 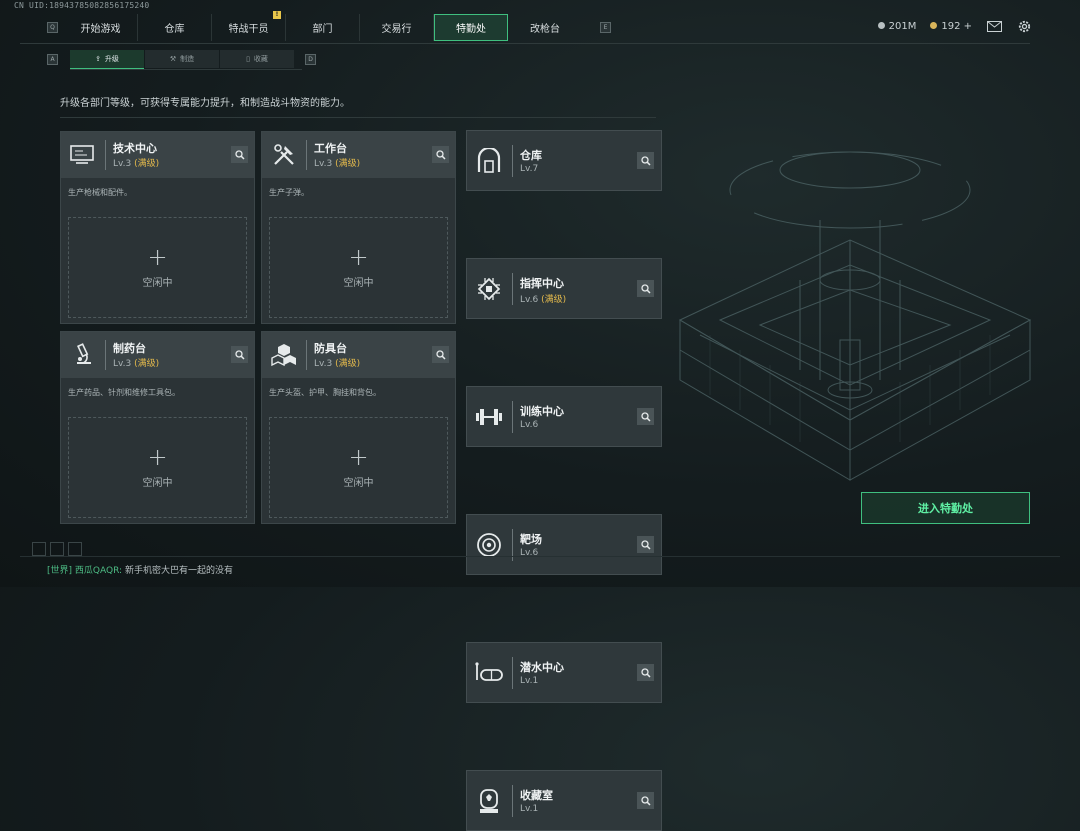 I want to click on craft-icon: ⚒, so click(x=173, y=59).